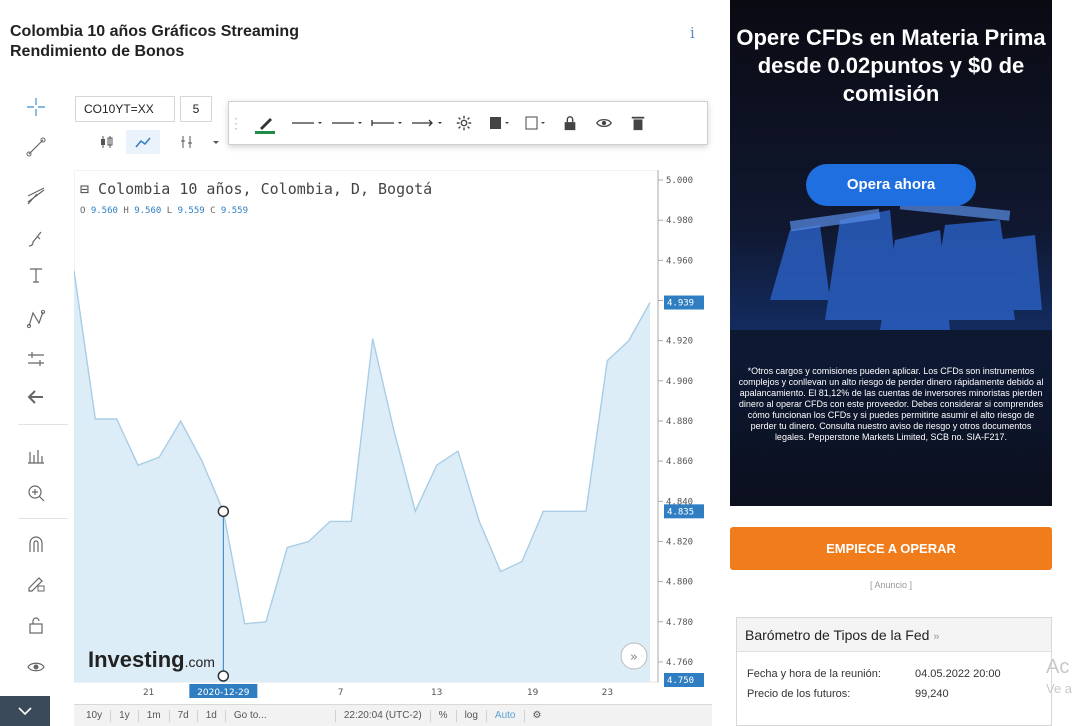  Describe the element at coordinates (436, 693) in the screenshot. I see `x-tick-label: 13` at that location.